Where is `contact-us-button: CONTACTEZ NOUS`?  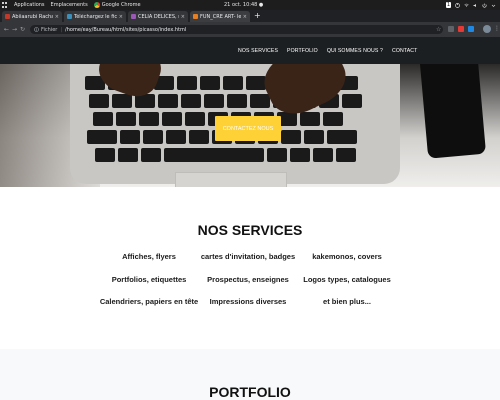
contact-us-button: CONTACTEZ NOUS is located at coordinates (248, 128).